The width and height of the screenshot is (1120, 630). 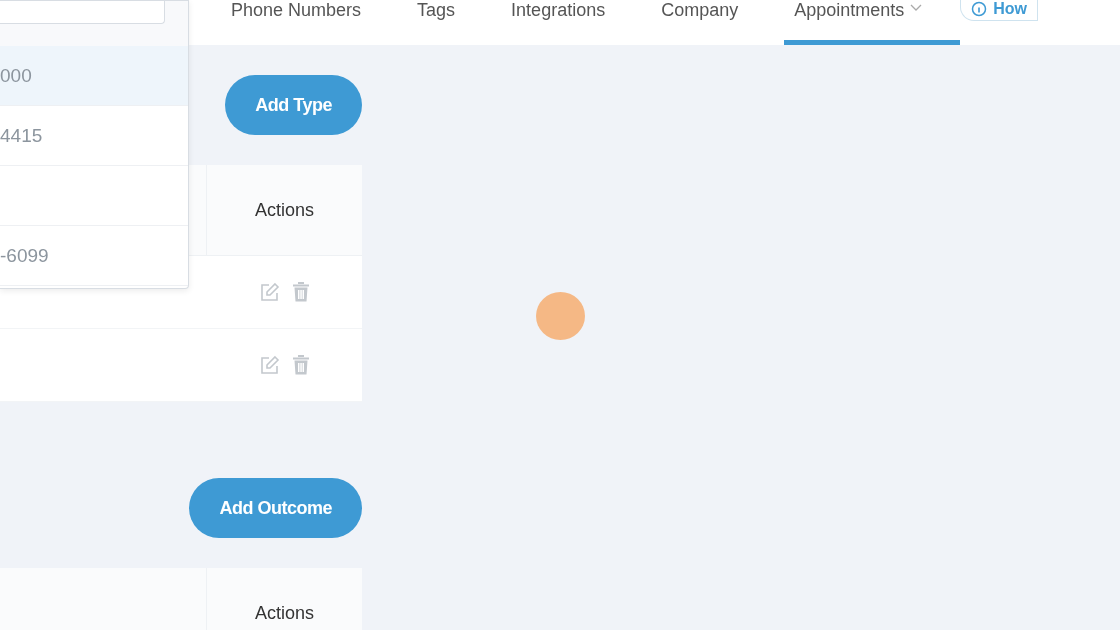 I want to click on chevron-down-icon, so click(x=916, y=8).